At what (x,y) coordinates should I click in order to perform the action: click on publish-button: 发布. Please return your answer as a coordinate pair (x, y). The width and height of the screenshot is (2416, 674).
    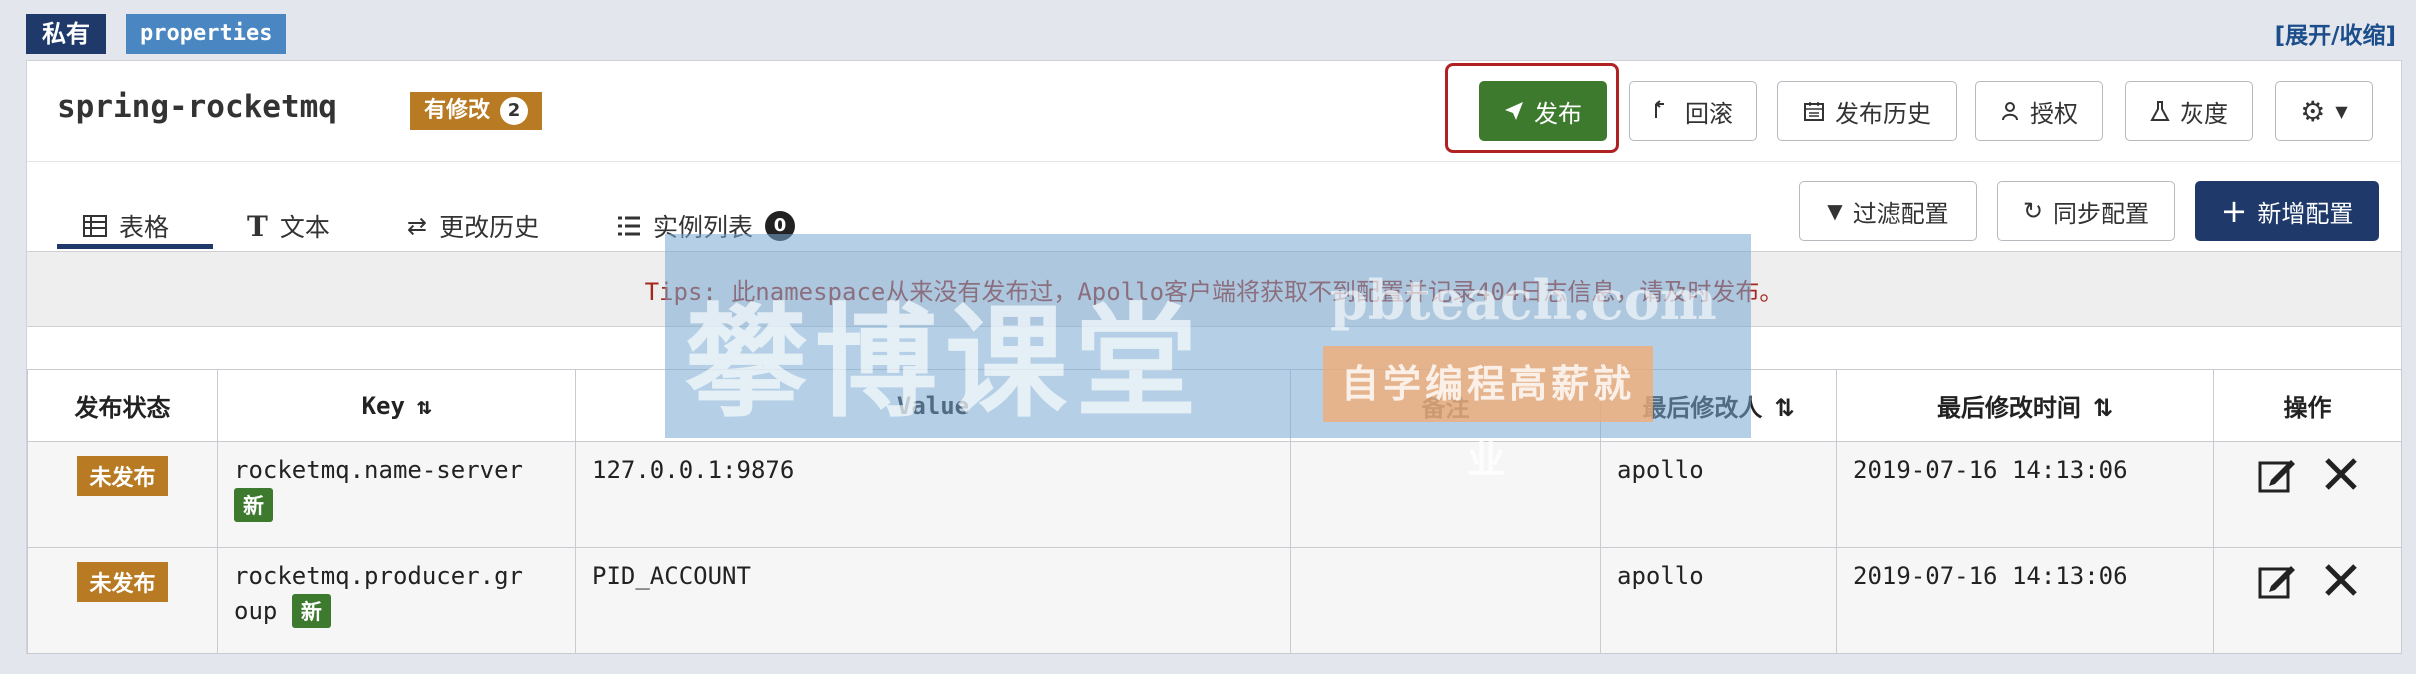
    Looking at the image, I should click on (1543, 111).